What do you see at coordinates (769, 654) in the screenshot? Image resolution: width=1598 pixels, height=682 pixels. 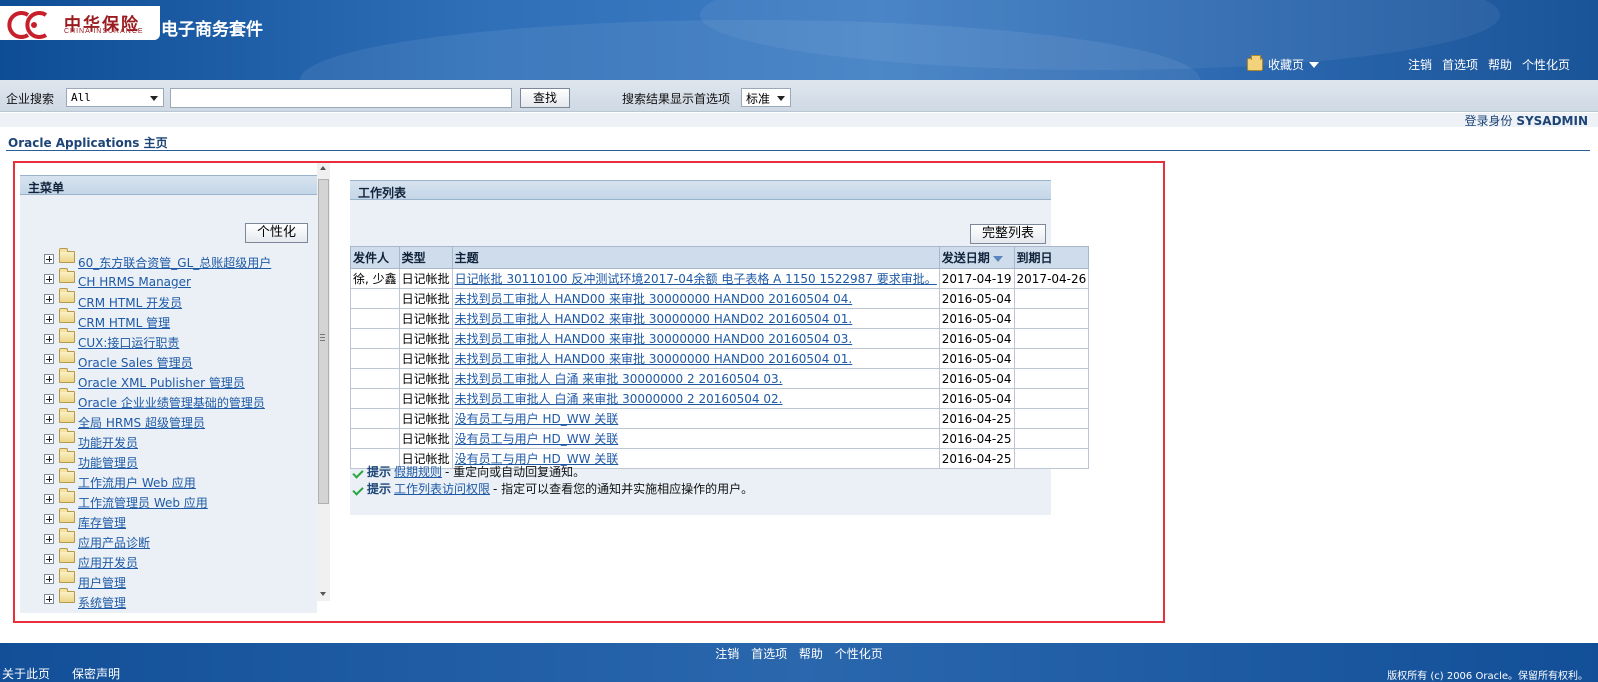 I see `footer-preferences-link: 首选项` at bounding box center [769, 654].